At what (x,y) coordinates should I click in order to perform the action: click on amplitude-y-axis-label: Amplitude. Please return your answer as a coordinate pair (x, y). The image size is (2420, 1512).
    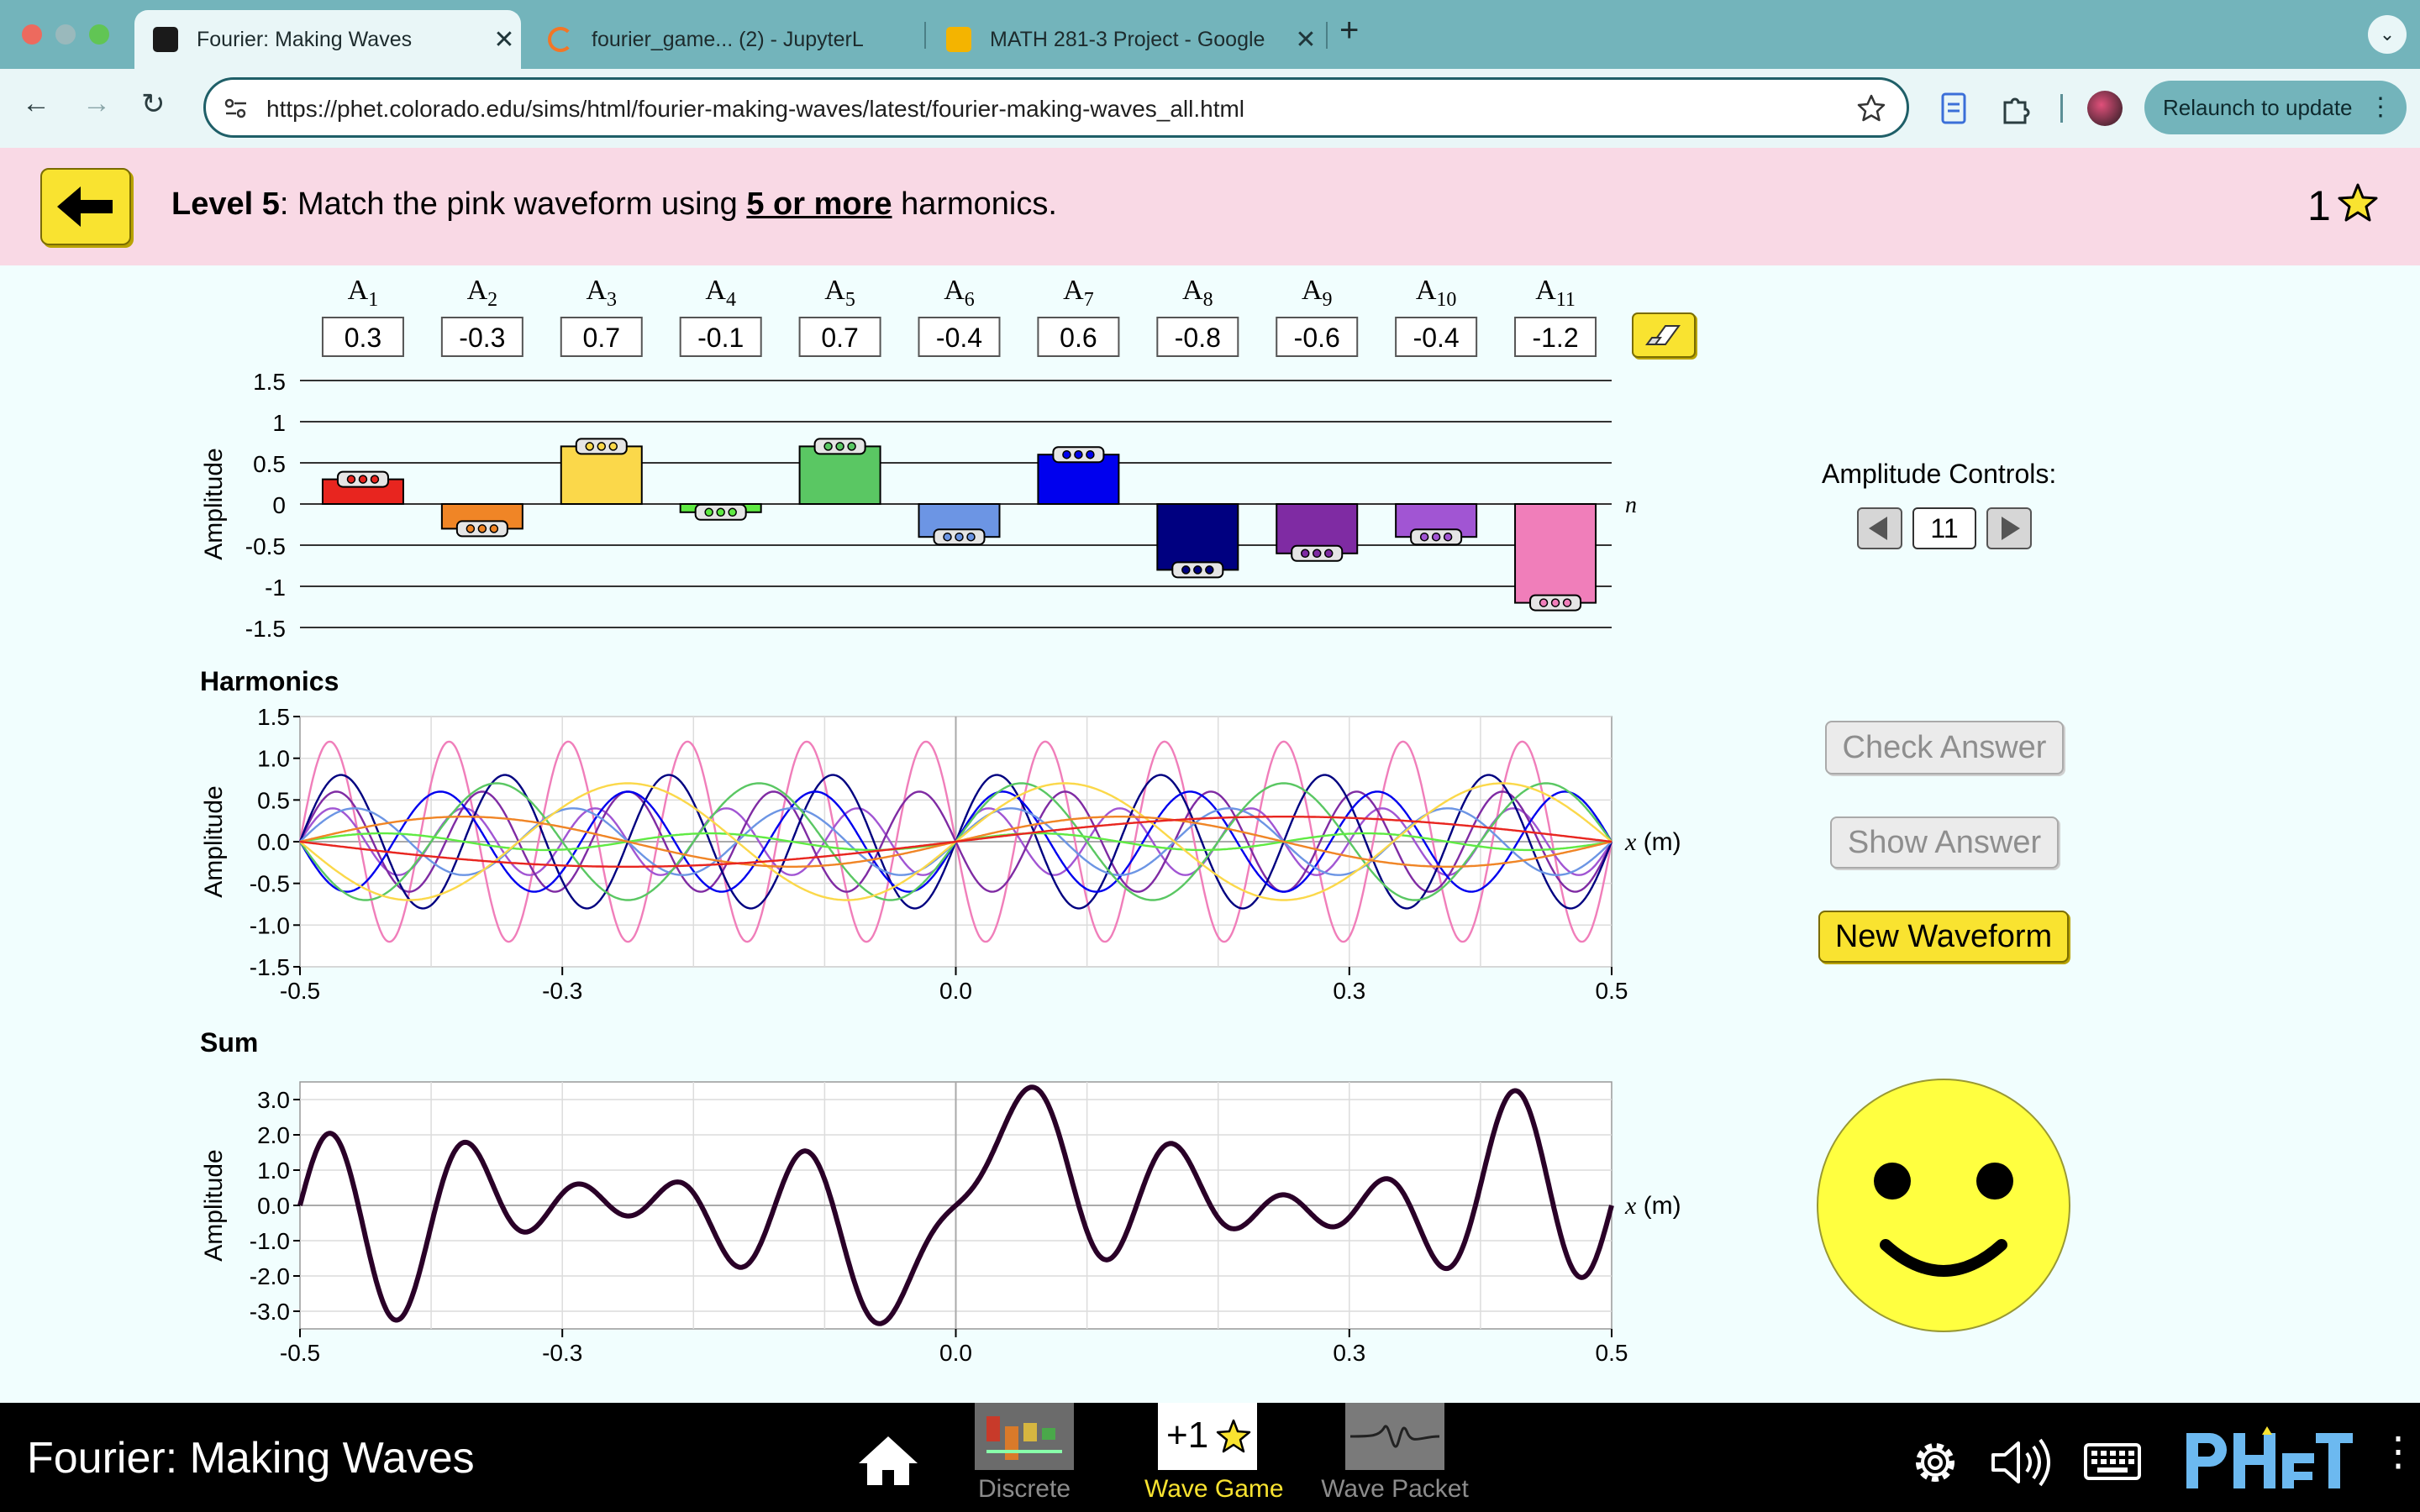
    Looking at the image, I should click on (214, 503).